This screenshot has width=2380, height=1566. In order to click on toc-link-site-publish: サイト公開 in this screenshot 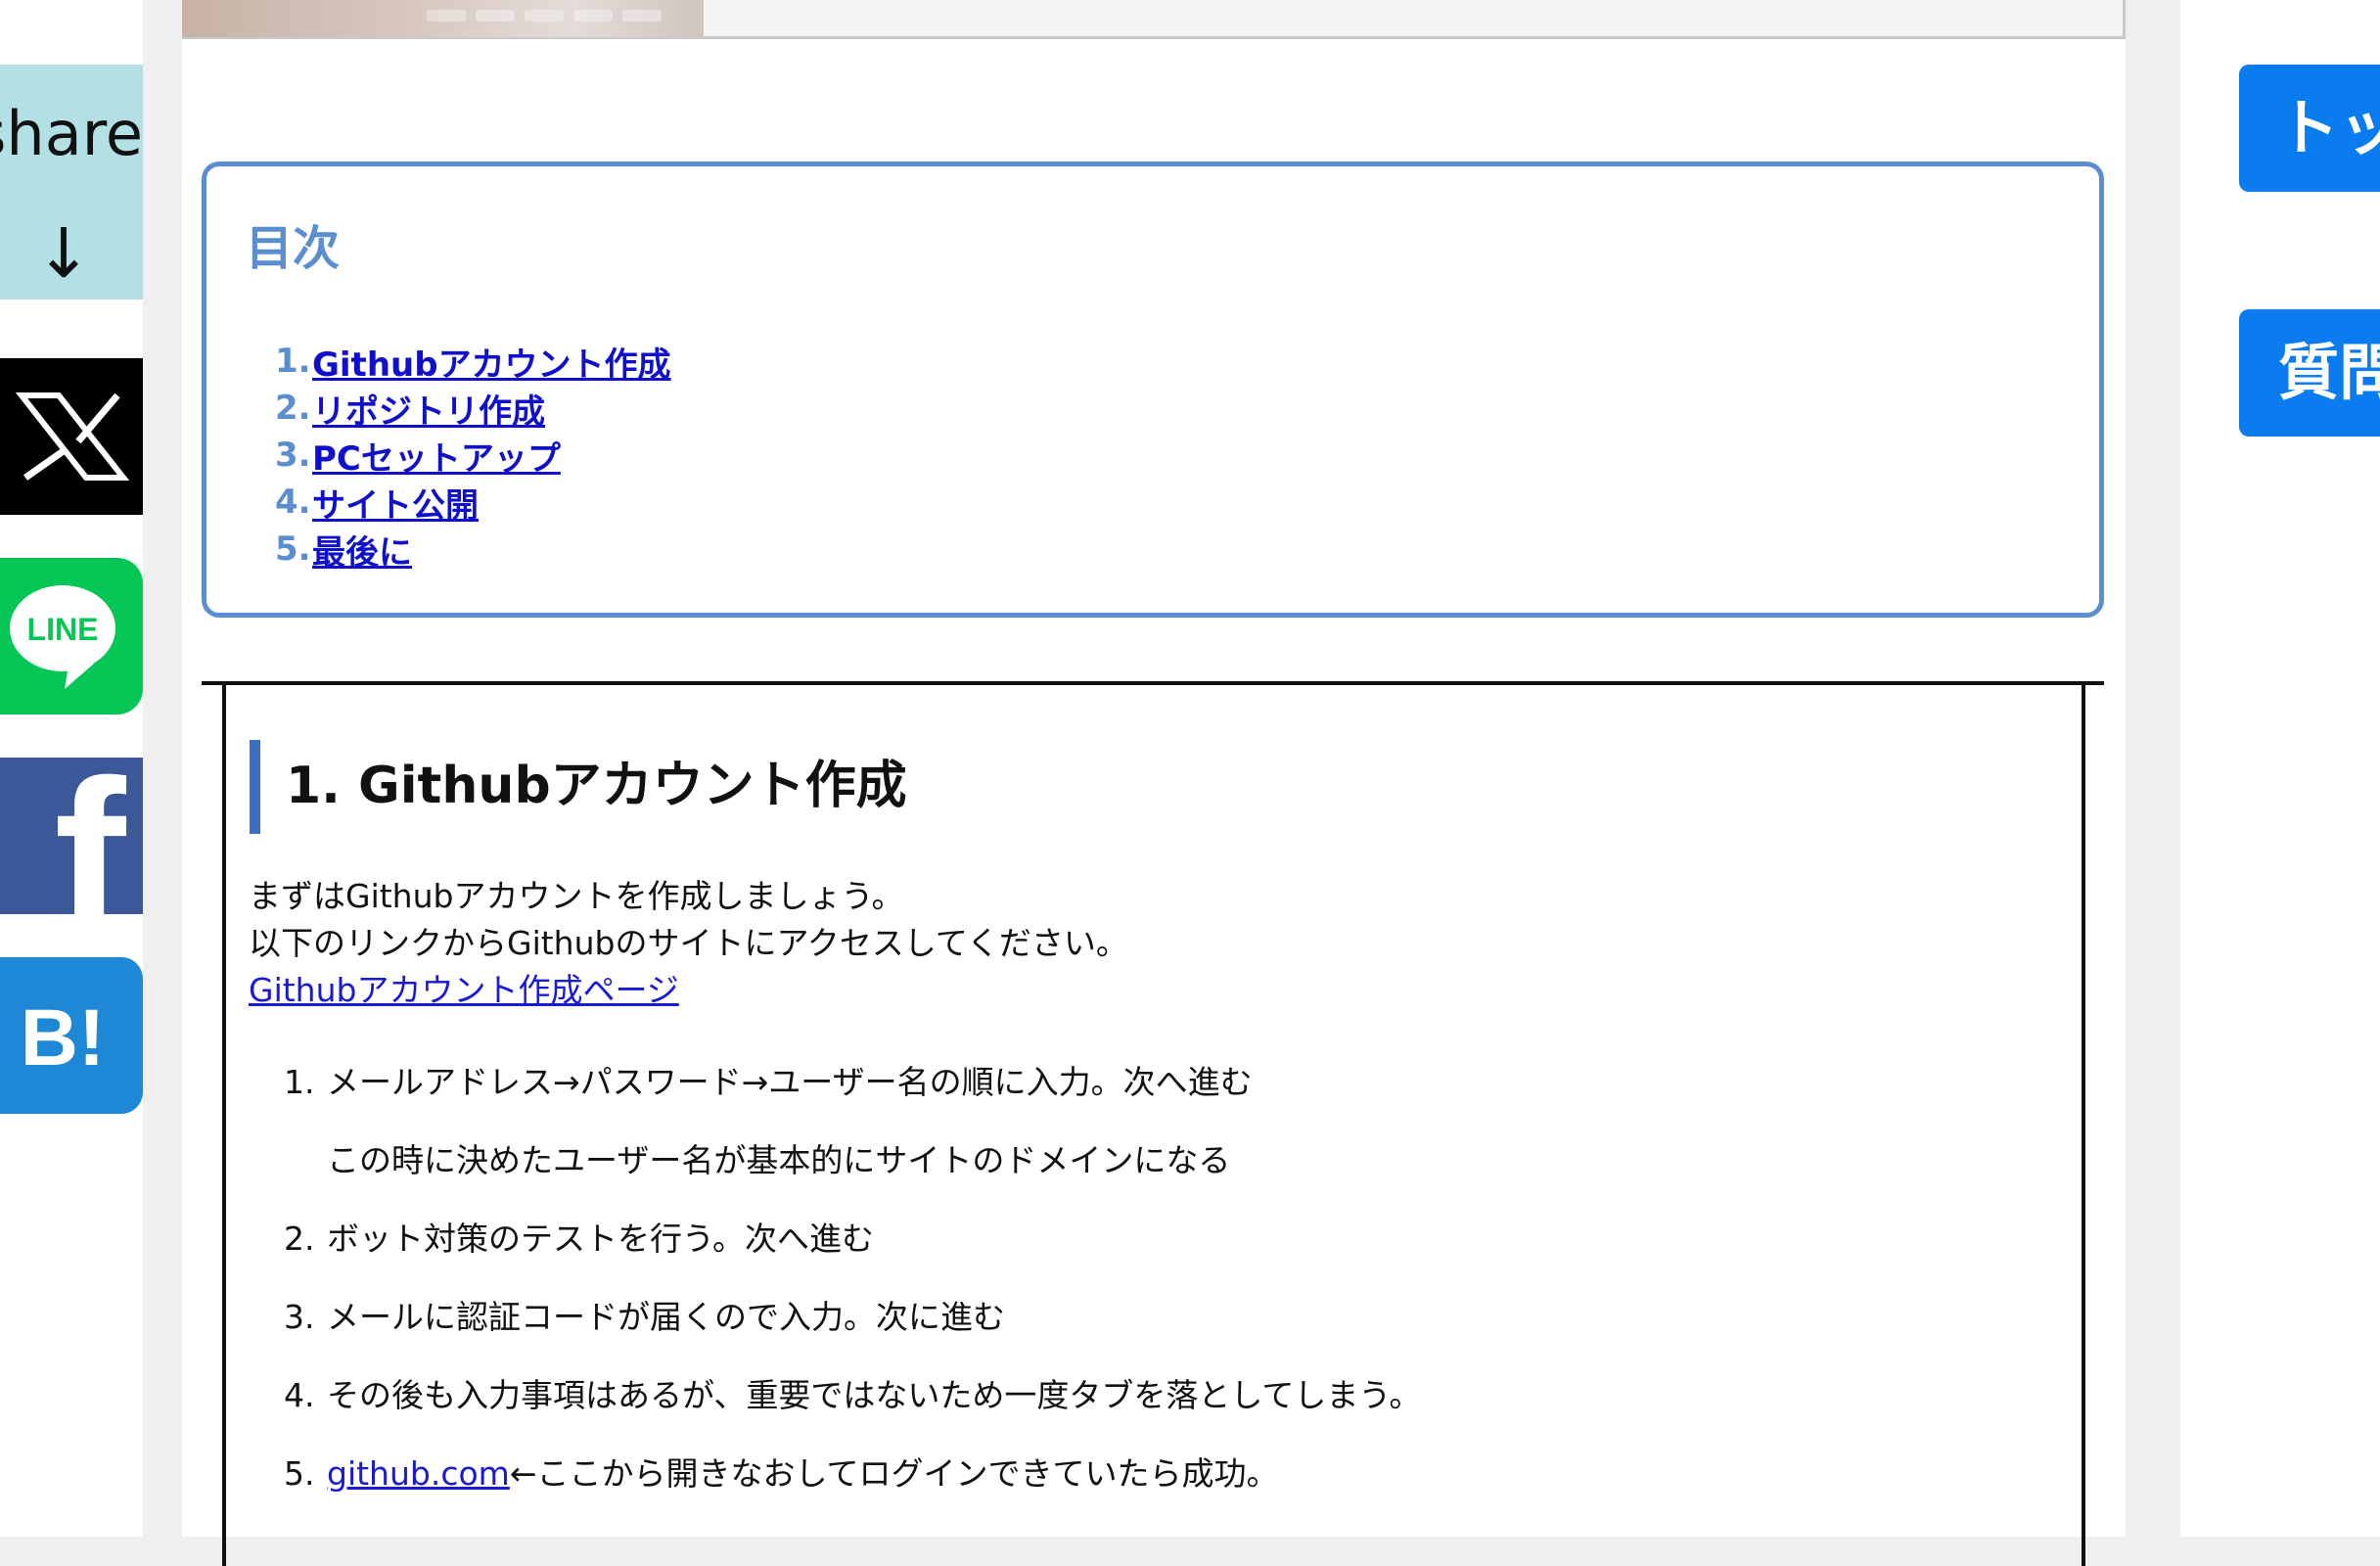, I will do `click(395, 503)`.